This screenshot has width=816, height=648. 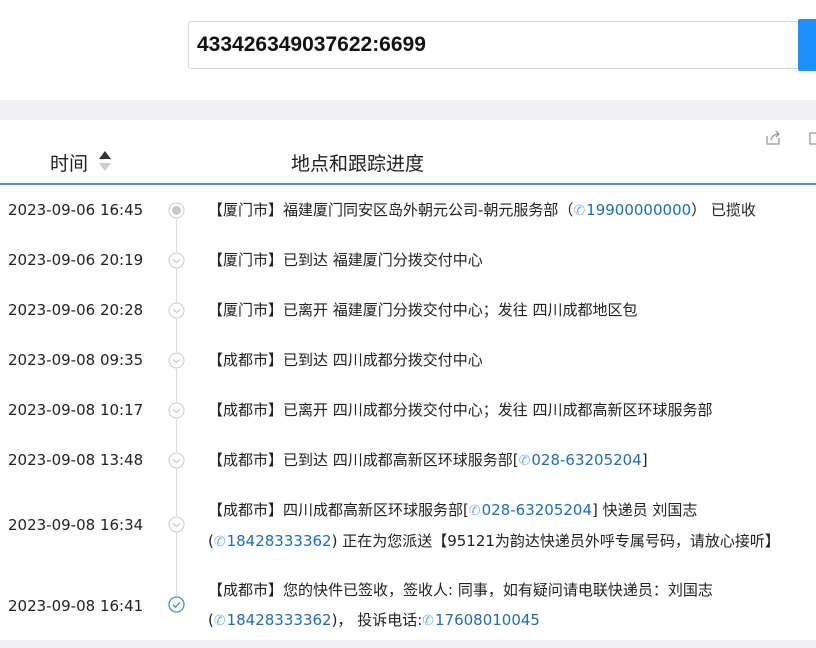 What do you see at coordinates (555, 541) in the screenshot?
I see `event-text-line2: ) 正在为您派送【95121为韵达快递员外呼专属号码，请放心接听】` at bounding box center [555, 541].